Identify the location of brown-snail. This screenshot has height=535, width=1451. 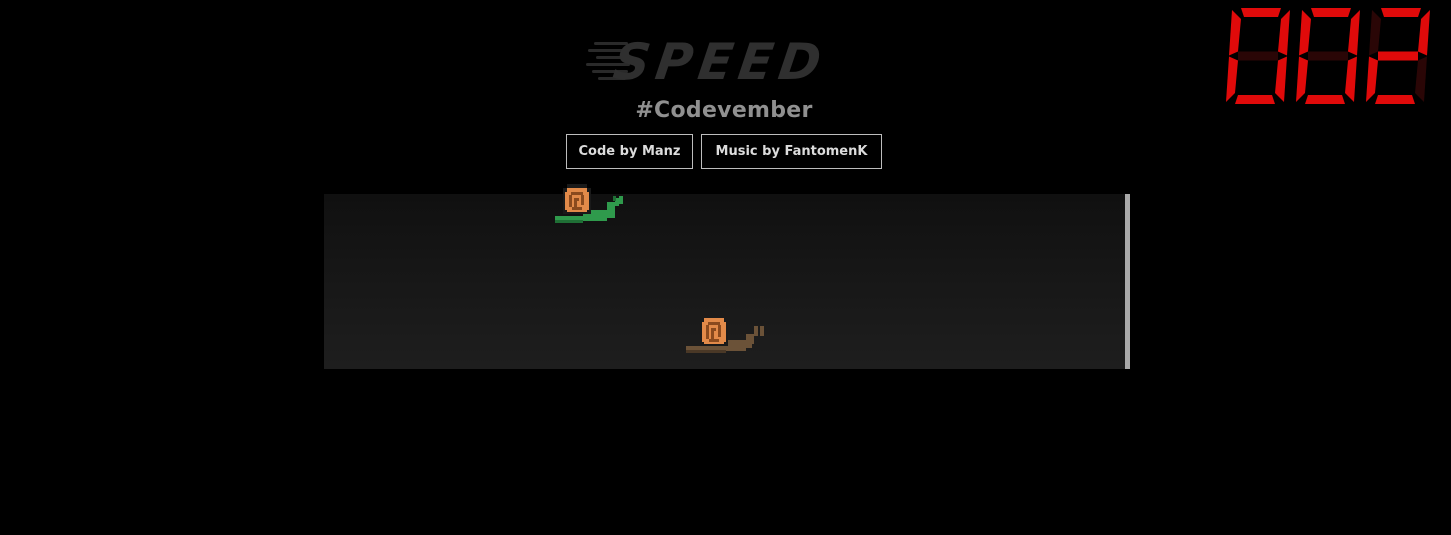
(724, 334).